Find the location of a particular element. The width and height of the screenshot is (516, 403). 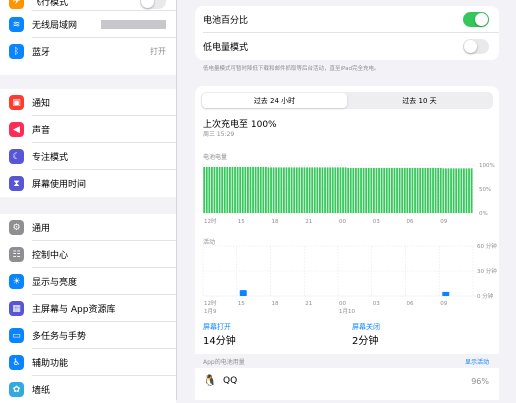

app-percent: 96% is located at coordinates (480, 381).